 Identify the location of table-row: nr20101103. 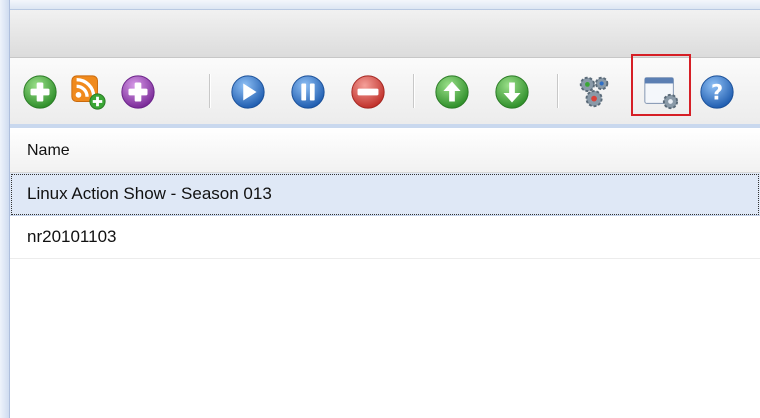
(385, 237).